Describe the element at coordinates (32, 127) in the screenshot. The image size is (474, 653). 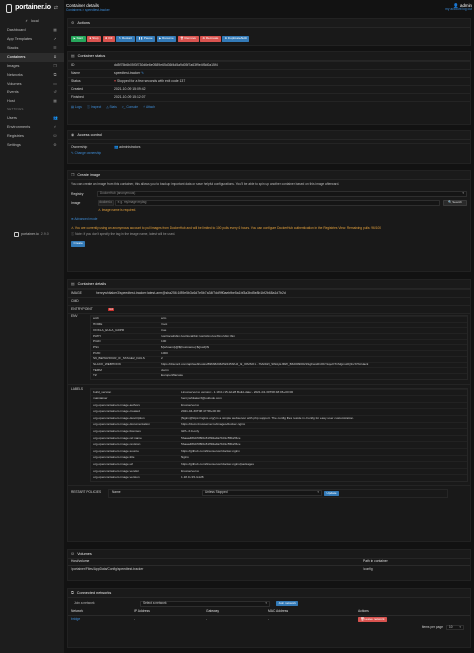
I see `sidebar-item-environments: Environments ⚡` at that location.